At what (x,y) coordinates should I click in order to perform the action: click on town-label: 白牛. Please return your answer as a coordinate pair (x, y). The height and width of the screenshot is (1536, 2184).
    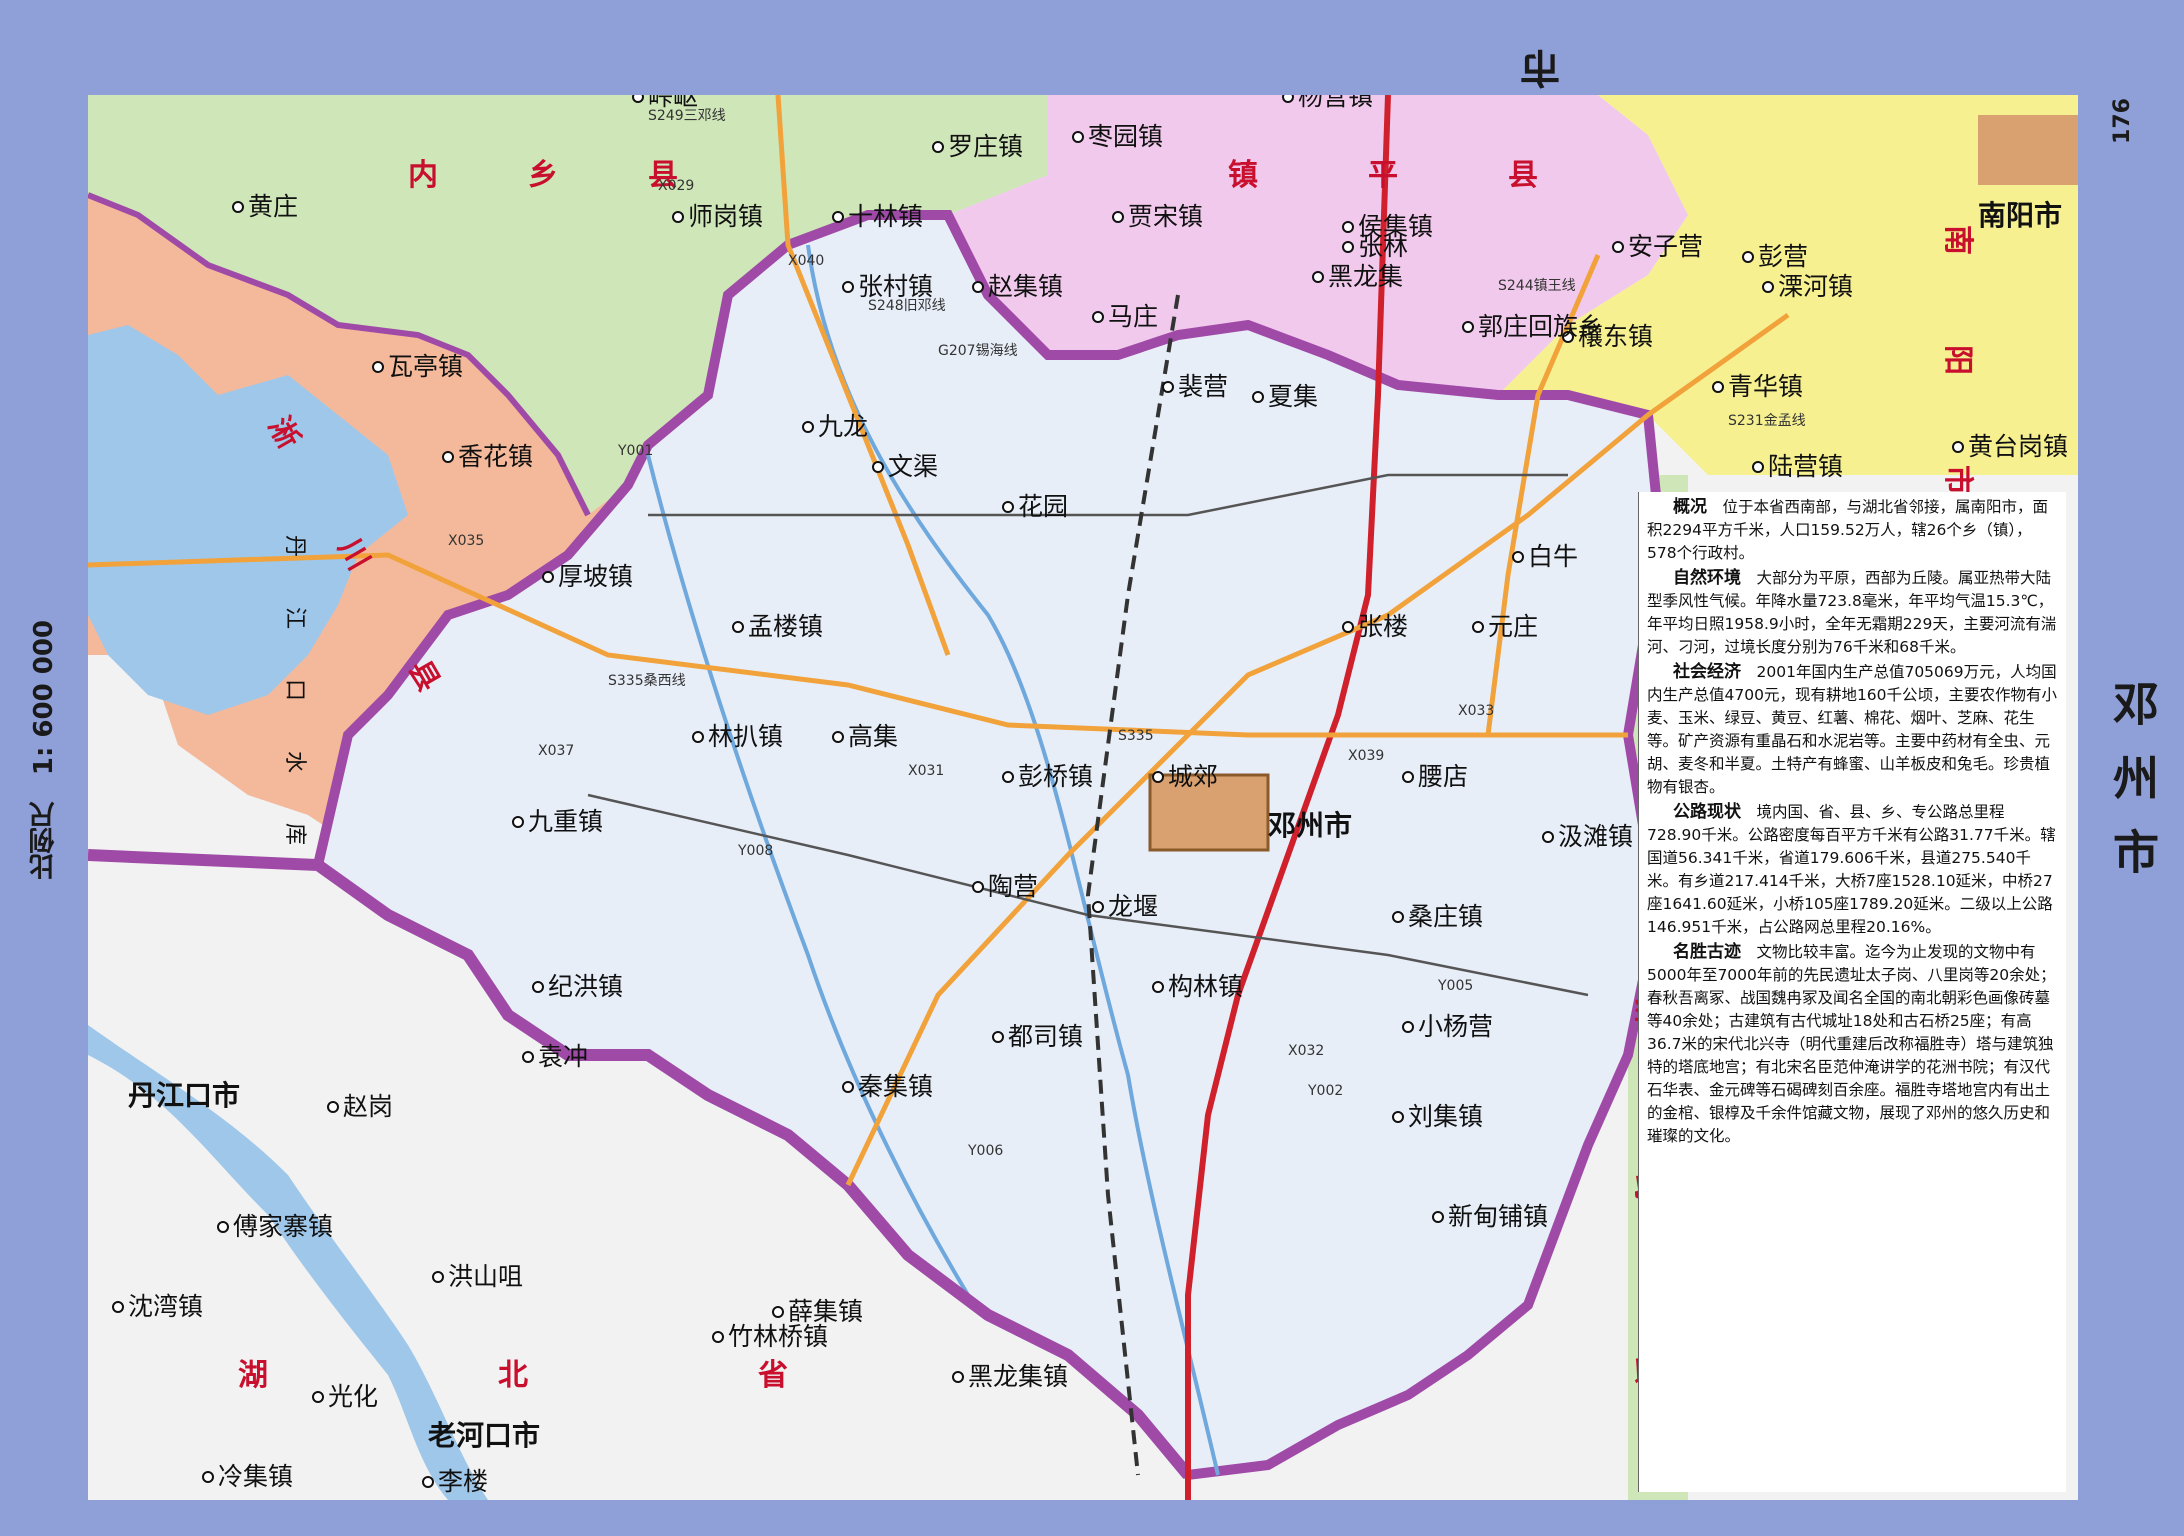
    Looking at the image, I should click on (1553, 556).